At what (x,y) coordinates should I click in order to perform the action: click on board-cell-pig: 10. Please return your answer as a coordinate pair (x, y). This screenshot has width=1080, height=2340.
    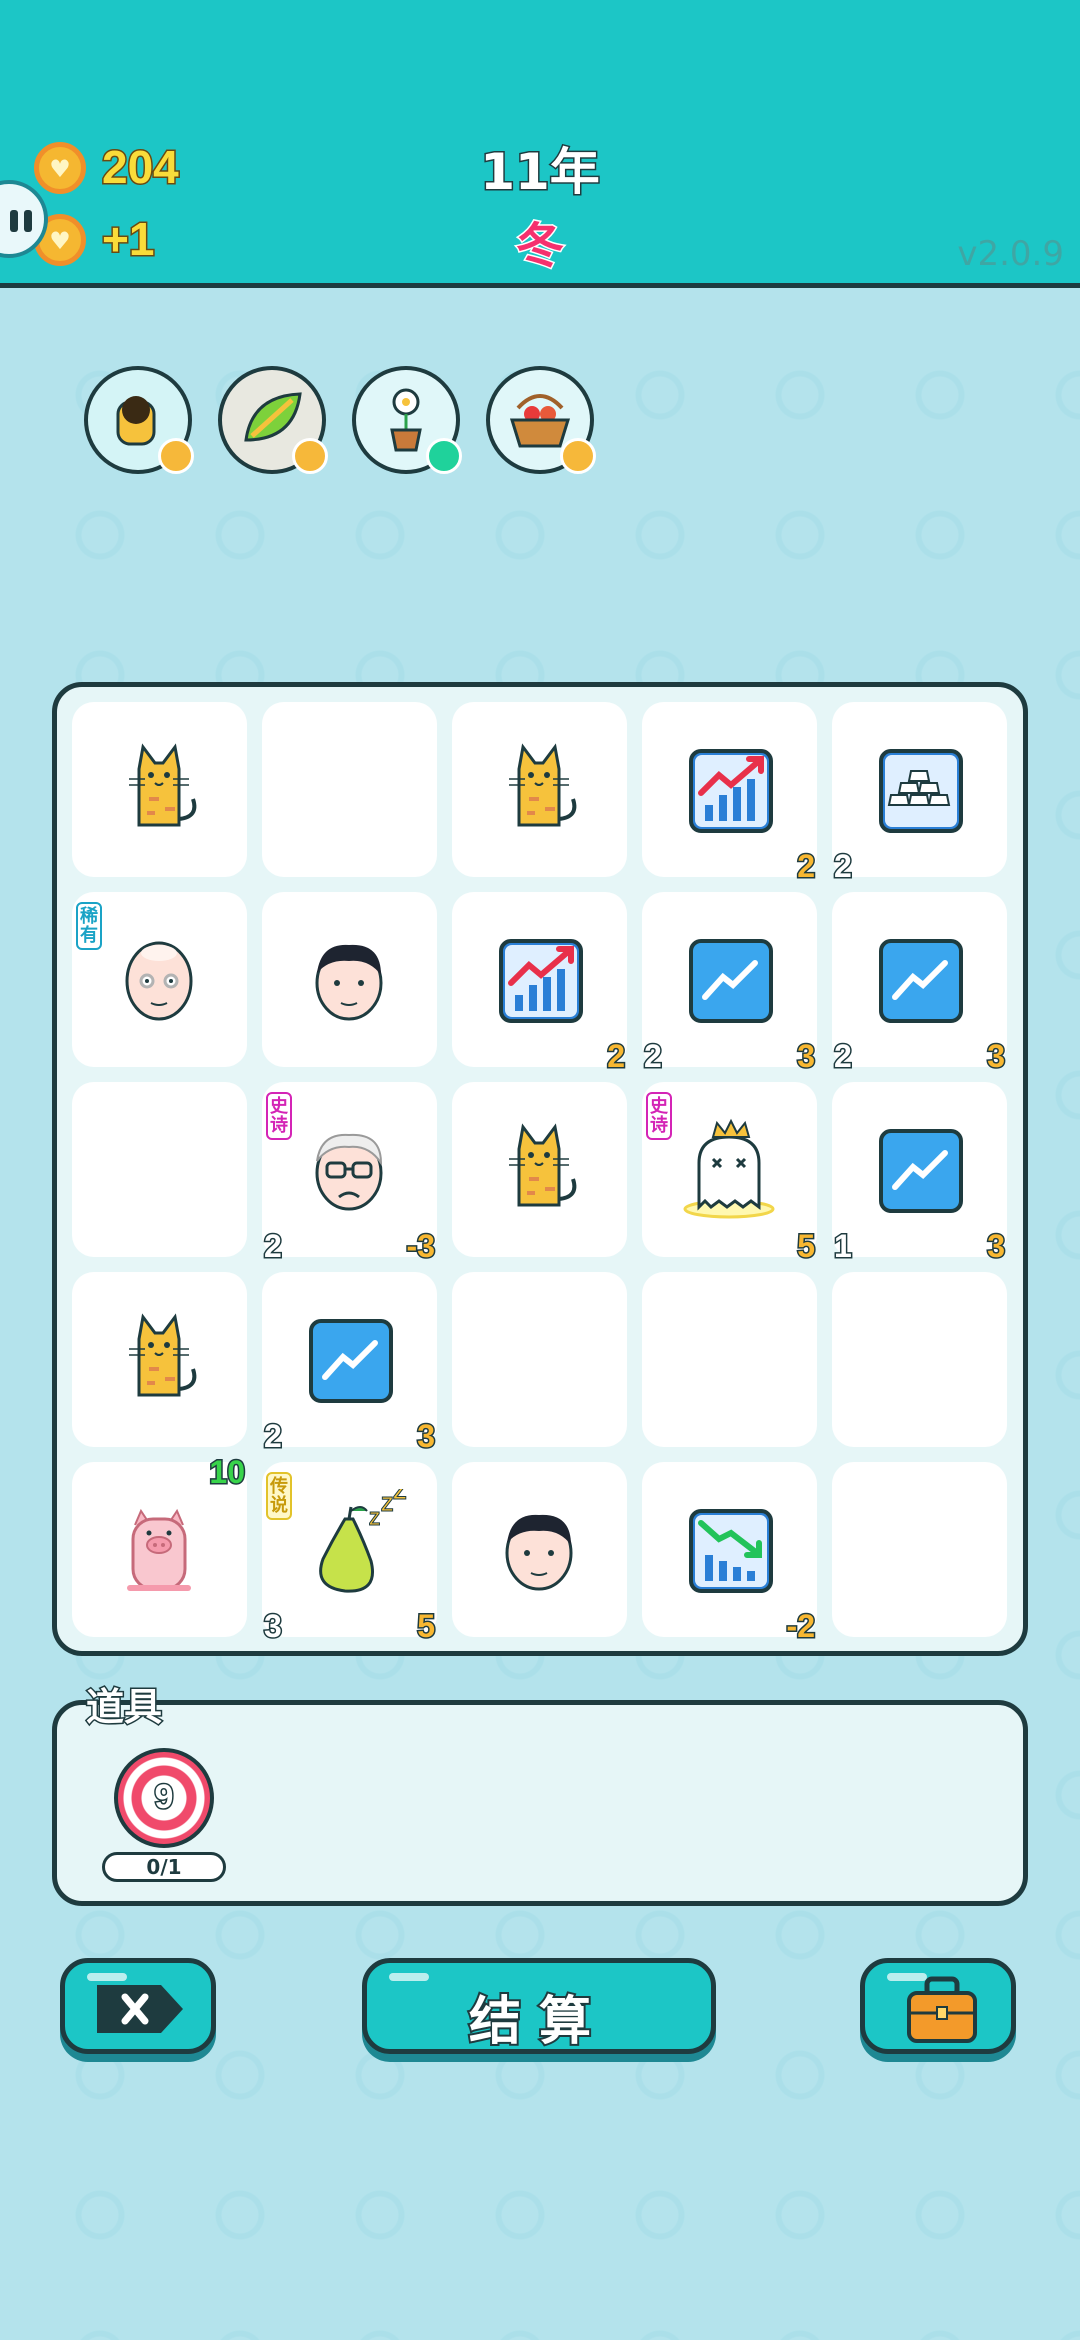
    Looking at the image, I should click on (159, 1545).